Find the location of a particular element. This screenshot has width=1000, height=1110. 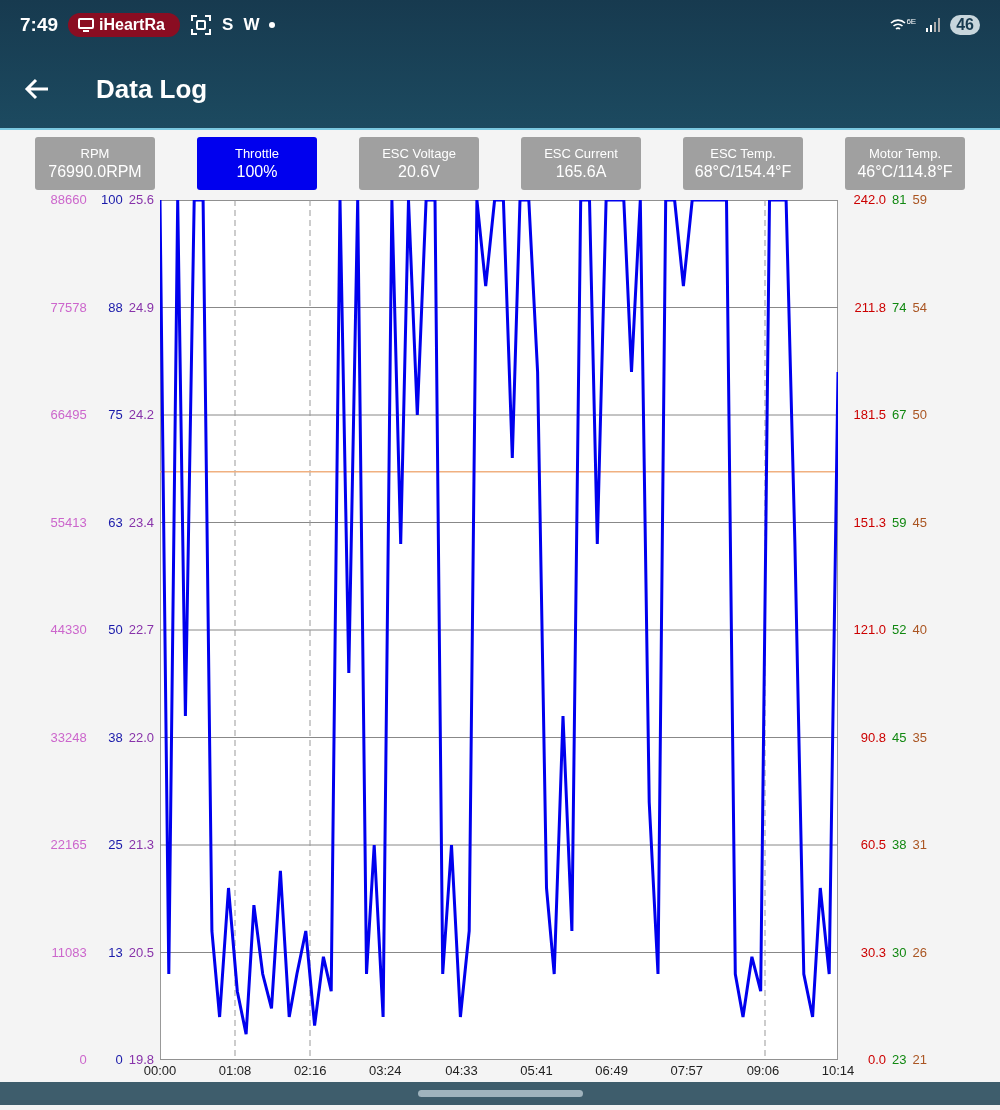

wifi-icon is located at coordinates (898, 25).